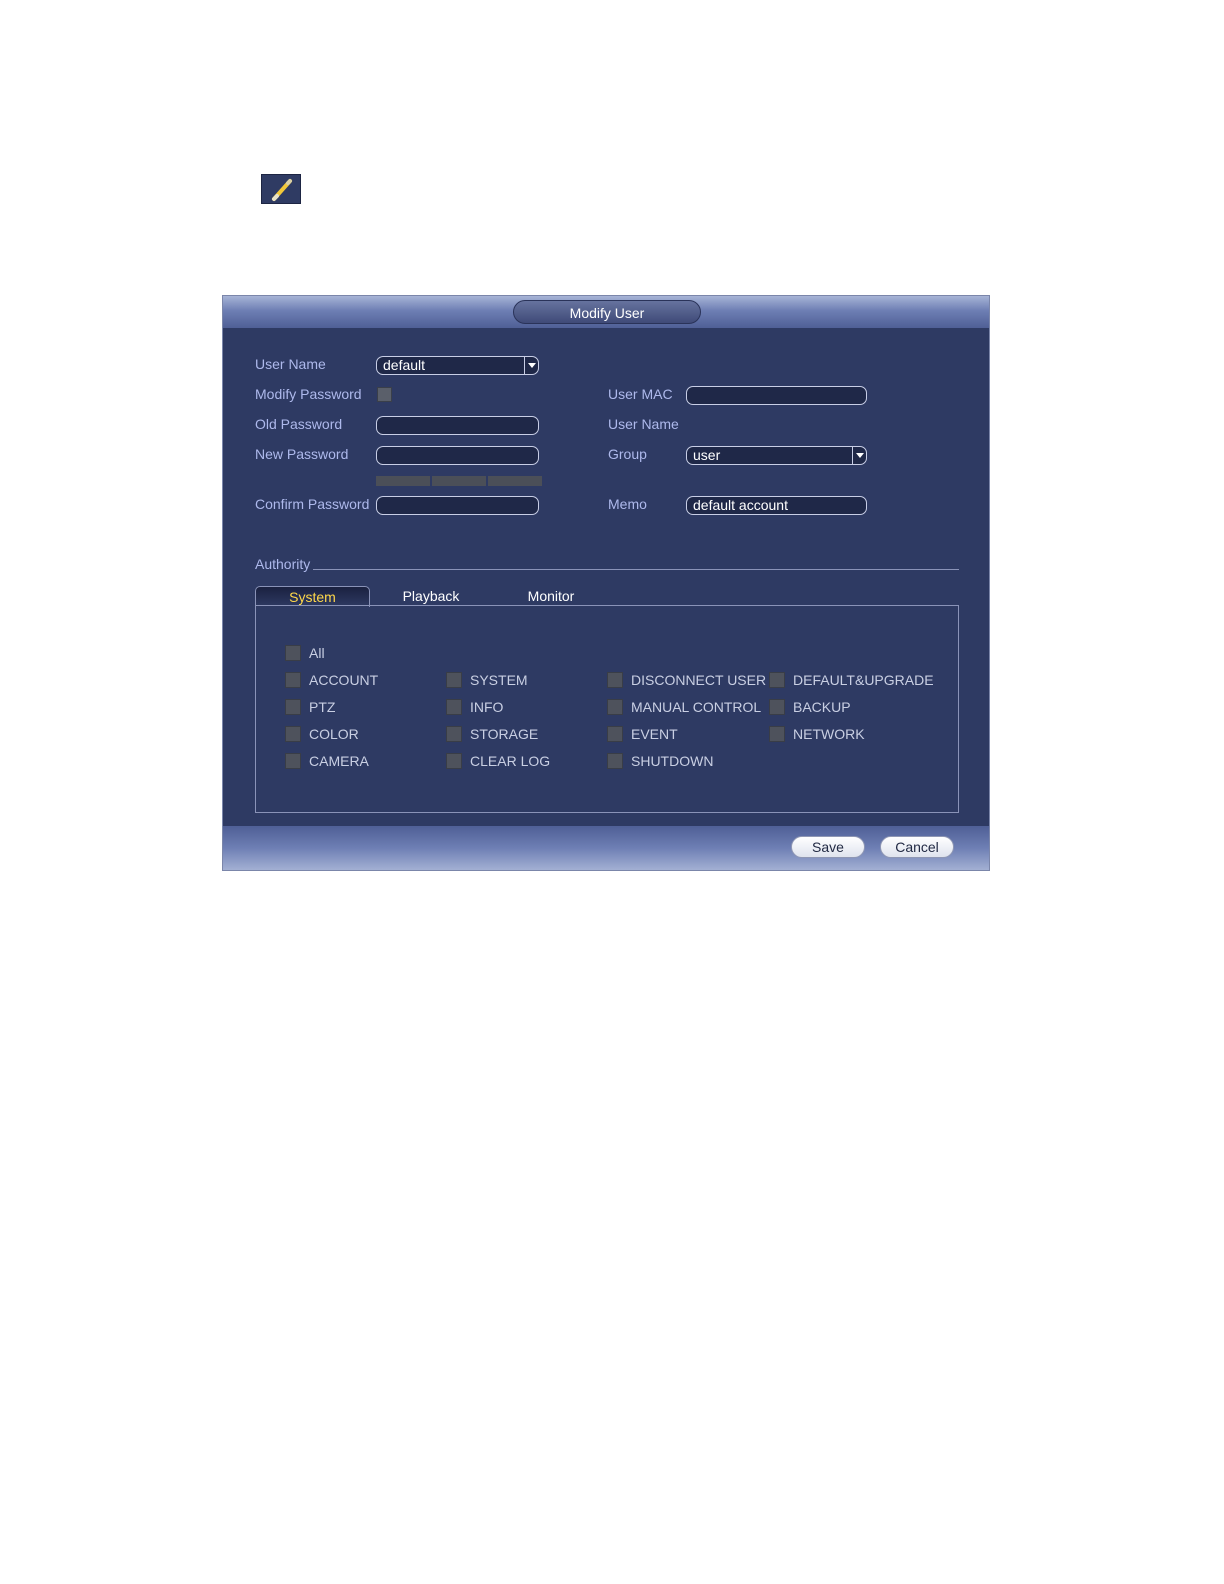 The image size is (1224, 1584). What do you see at coordinates (457, 365) in the screenshot?
I see `user-name-dropdown: default` at bounding box center [457, 365].